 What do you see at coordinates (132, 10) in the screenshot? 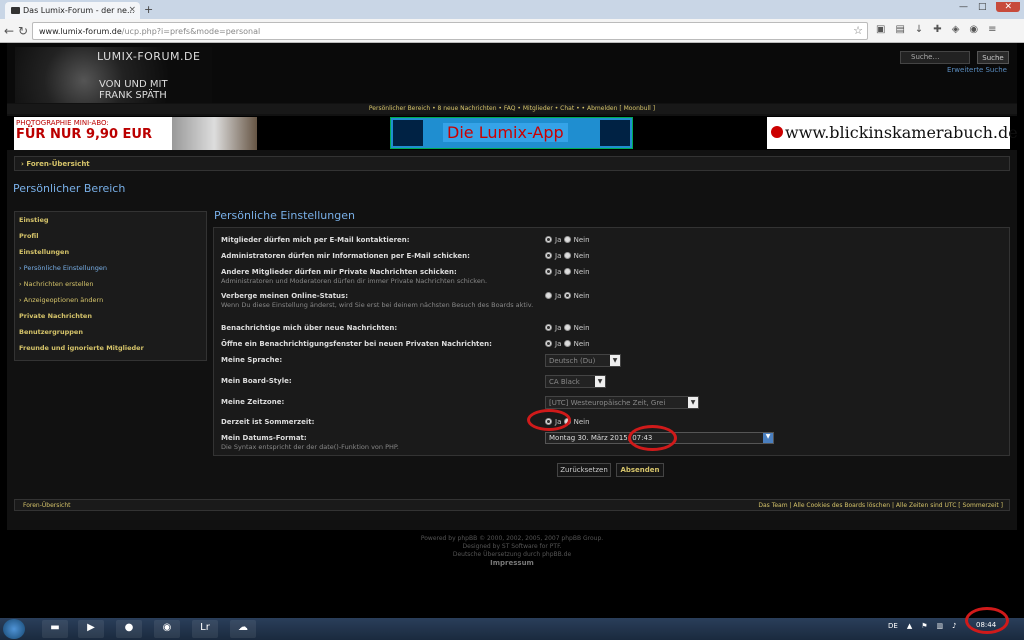
I see `tab-close-icon: ×` at bounding box center [132, 10].